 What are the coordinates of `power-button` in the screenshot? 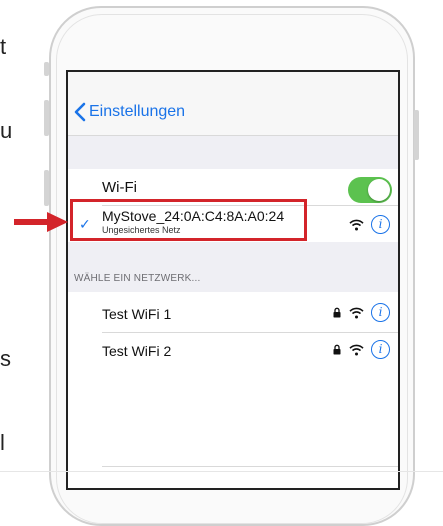 It's located at (416, 135).